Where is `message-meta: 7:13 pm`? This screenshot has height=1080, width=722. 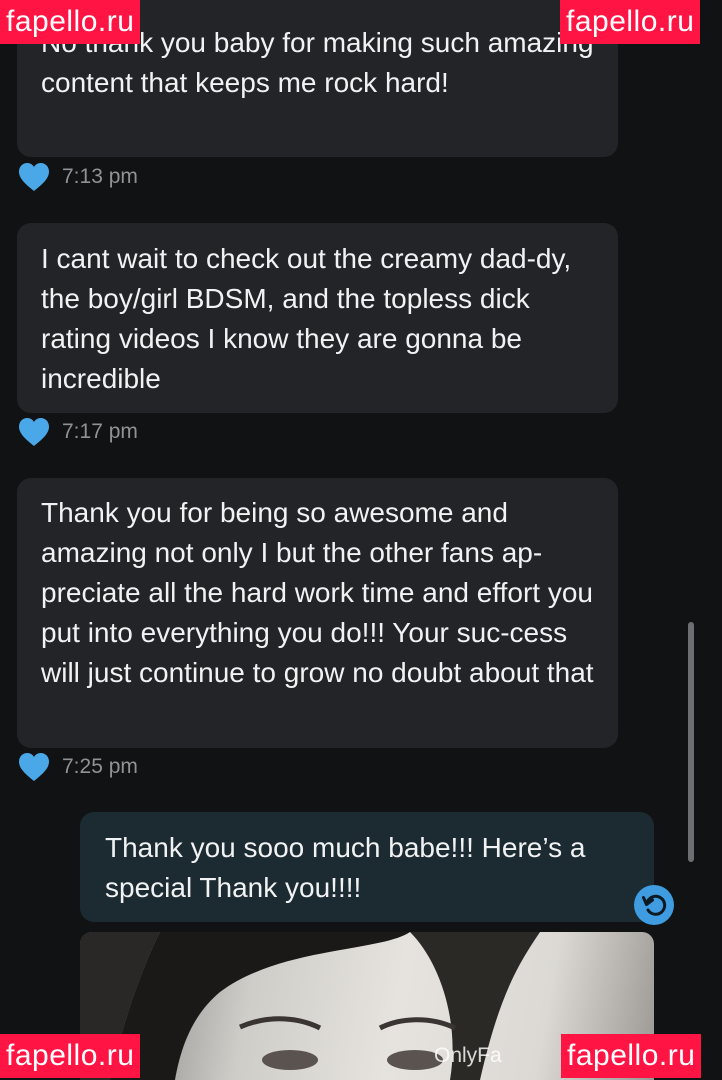 message-meta: 7:13 pm is located at coordinates (78, 177).